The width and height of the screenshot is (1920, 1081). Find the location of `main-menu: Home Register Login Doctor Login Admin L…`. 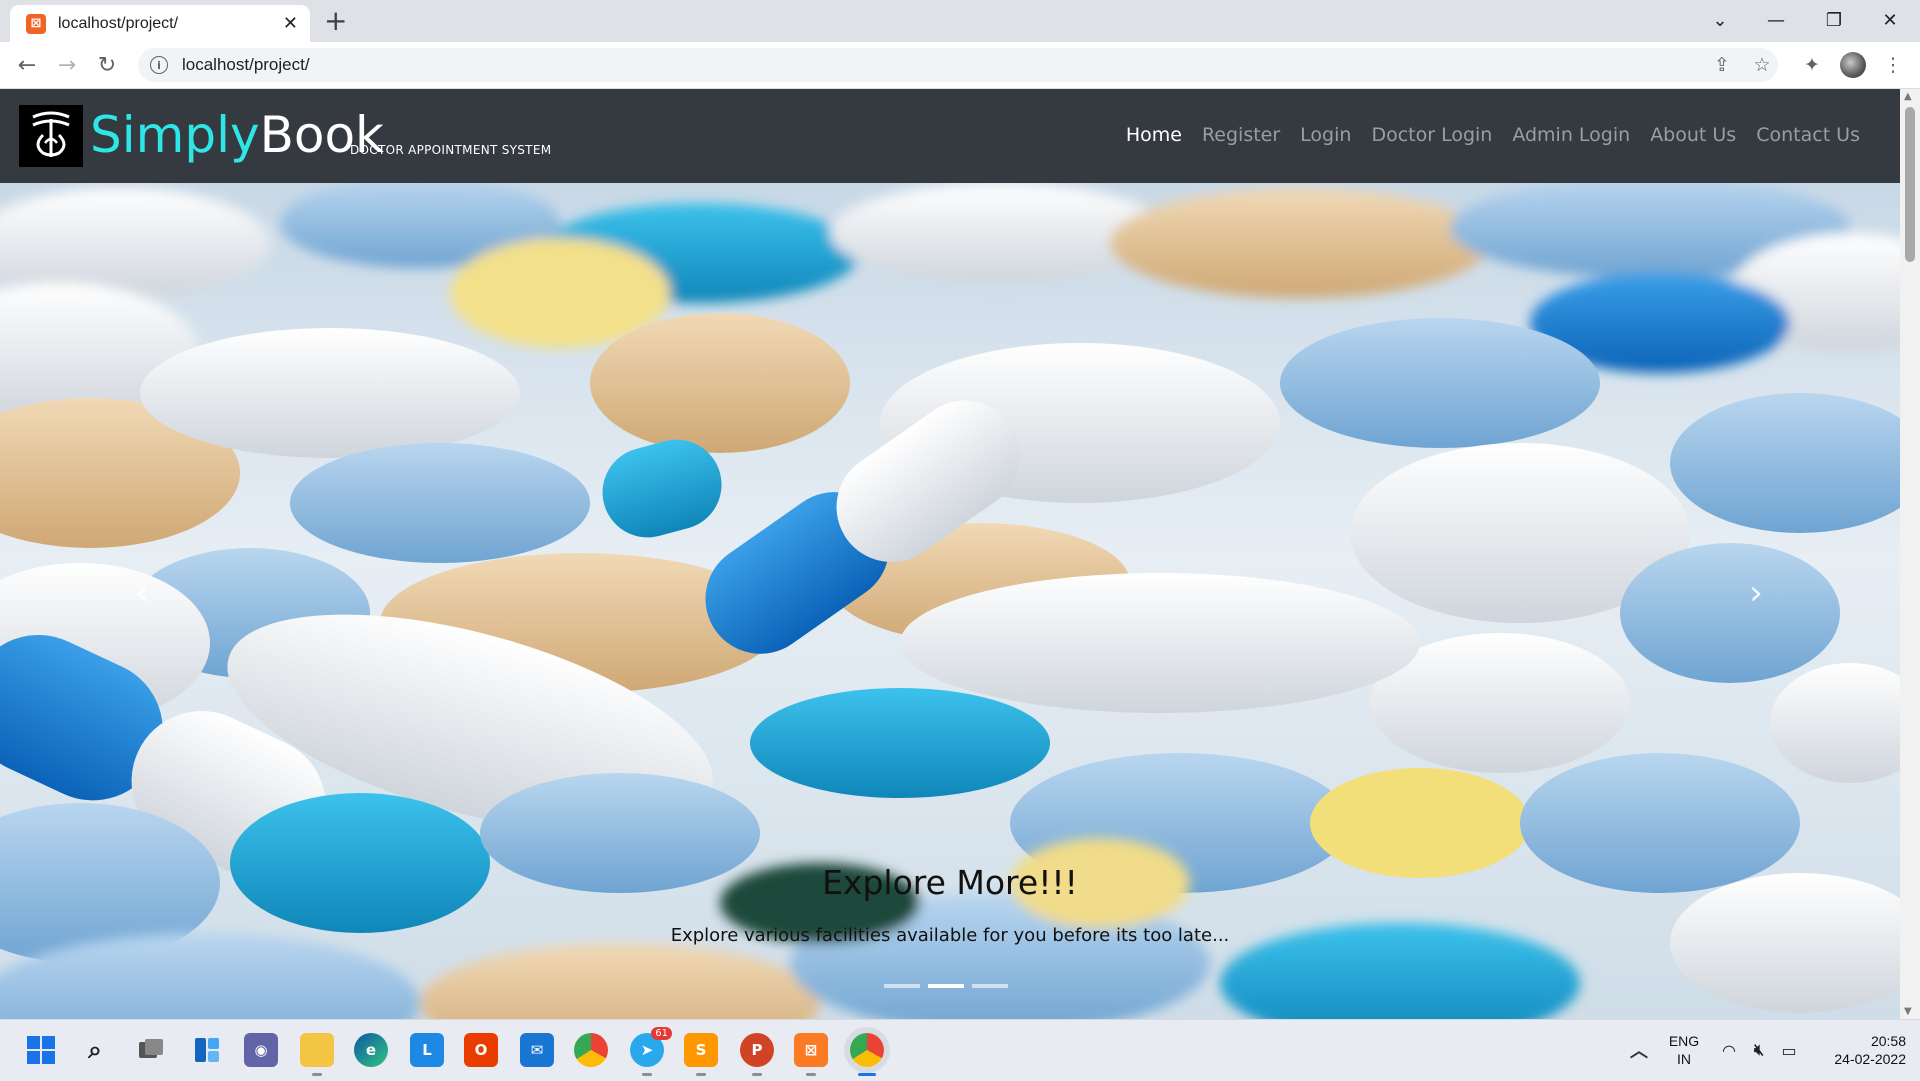

main-menu: Home Register Login Doctor Login Admin L… is located at coordinates (1493, 135).